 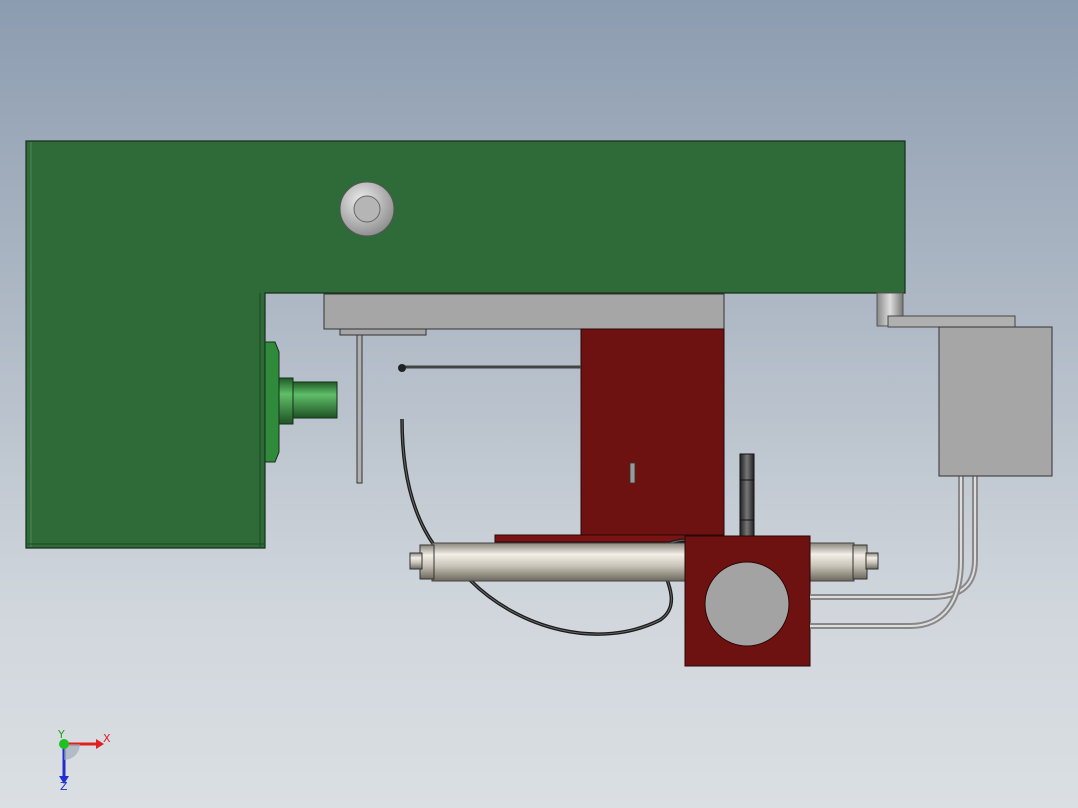 I want to click on maroon-block, so click(x=652, y=434).